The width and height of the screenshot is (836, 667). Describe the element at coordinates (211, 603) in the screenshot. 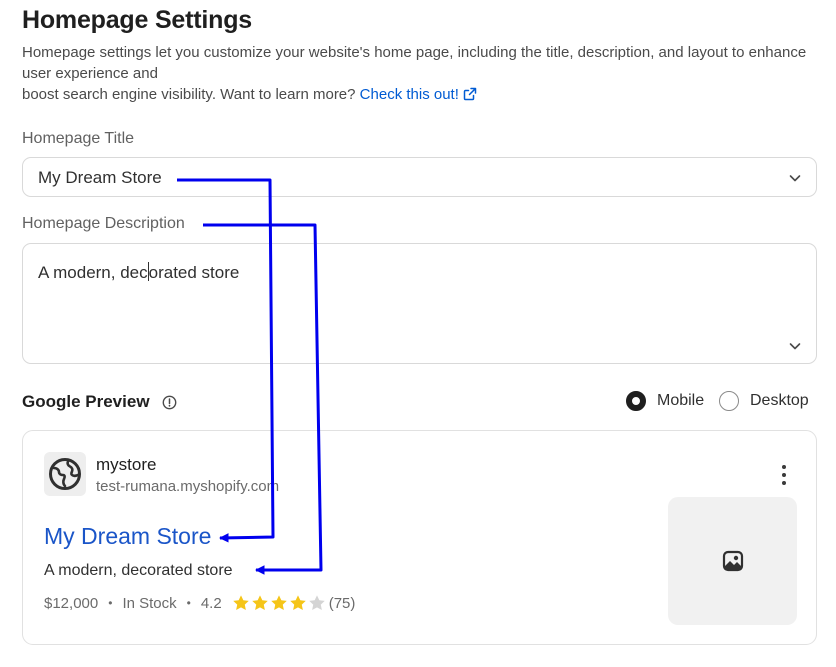

I see `rating-value: 4.2` at that location.